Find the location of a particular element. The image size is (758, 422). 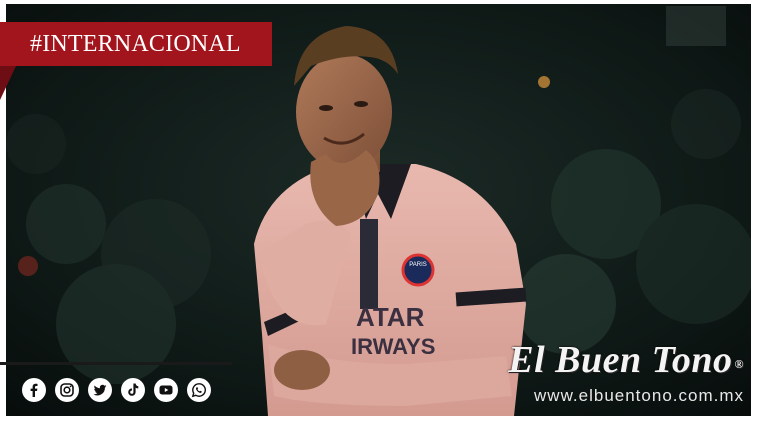

banner-fold is located at coordinates (8, 83).